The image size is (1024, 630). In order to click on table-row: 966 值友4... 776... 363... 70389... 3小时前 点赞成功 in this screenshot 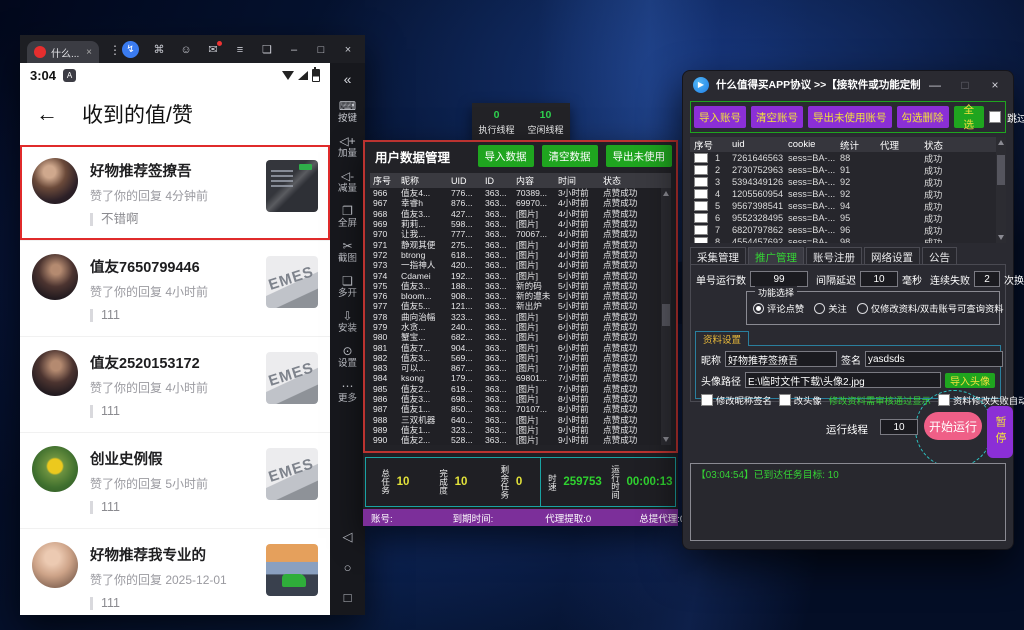, I will do `click(520, 193)`.